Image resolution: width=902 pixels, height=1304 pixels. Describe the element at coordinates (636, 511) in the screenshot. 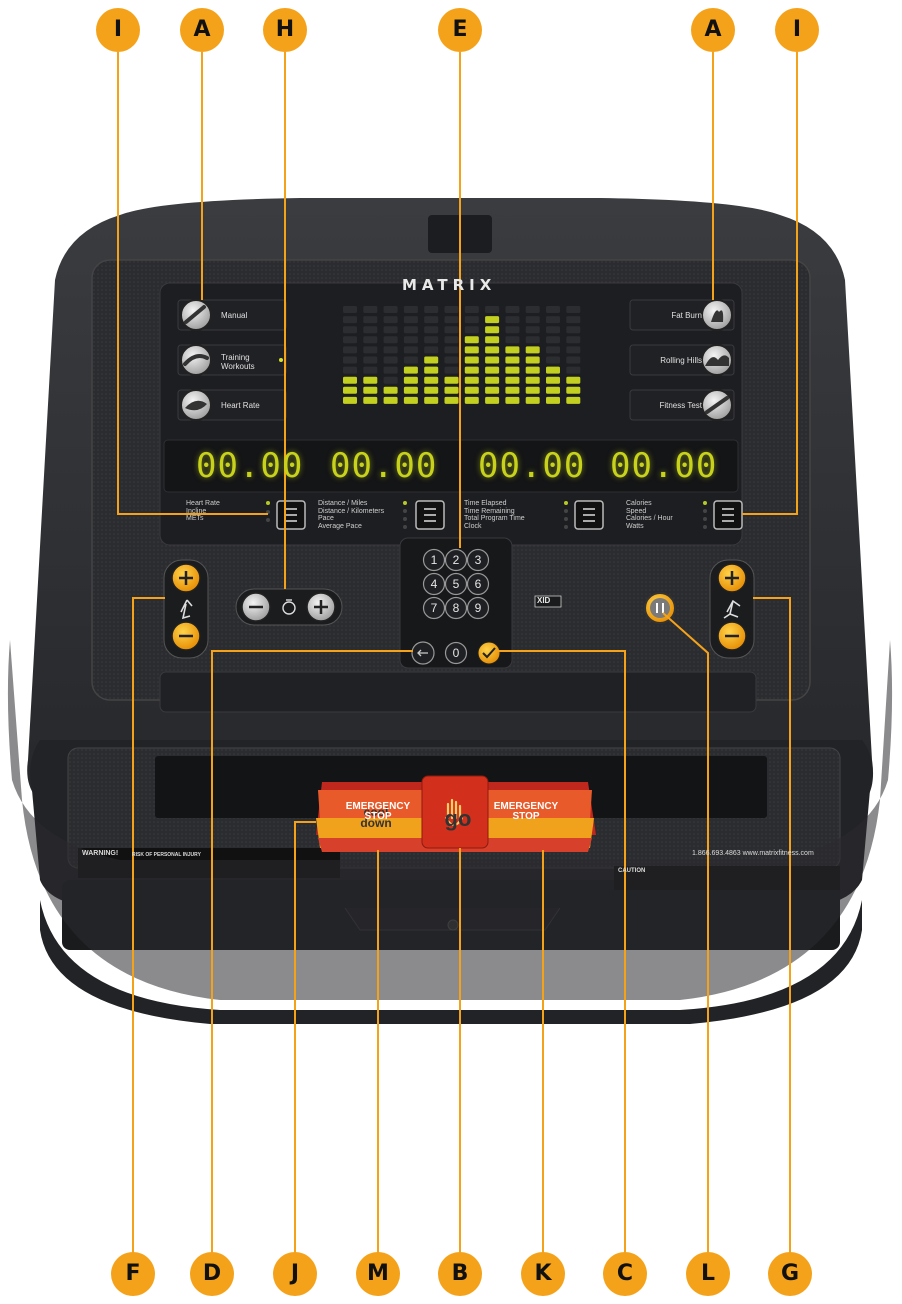

I see `metric-label: Speed` at that location.